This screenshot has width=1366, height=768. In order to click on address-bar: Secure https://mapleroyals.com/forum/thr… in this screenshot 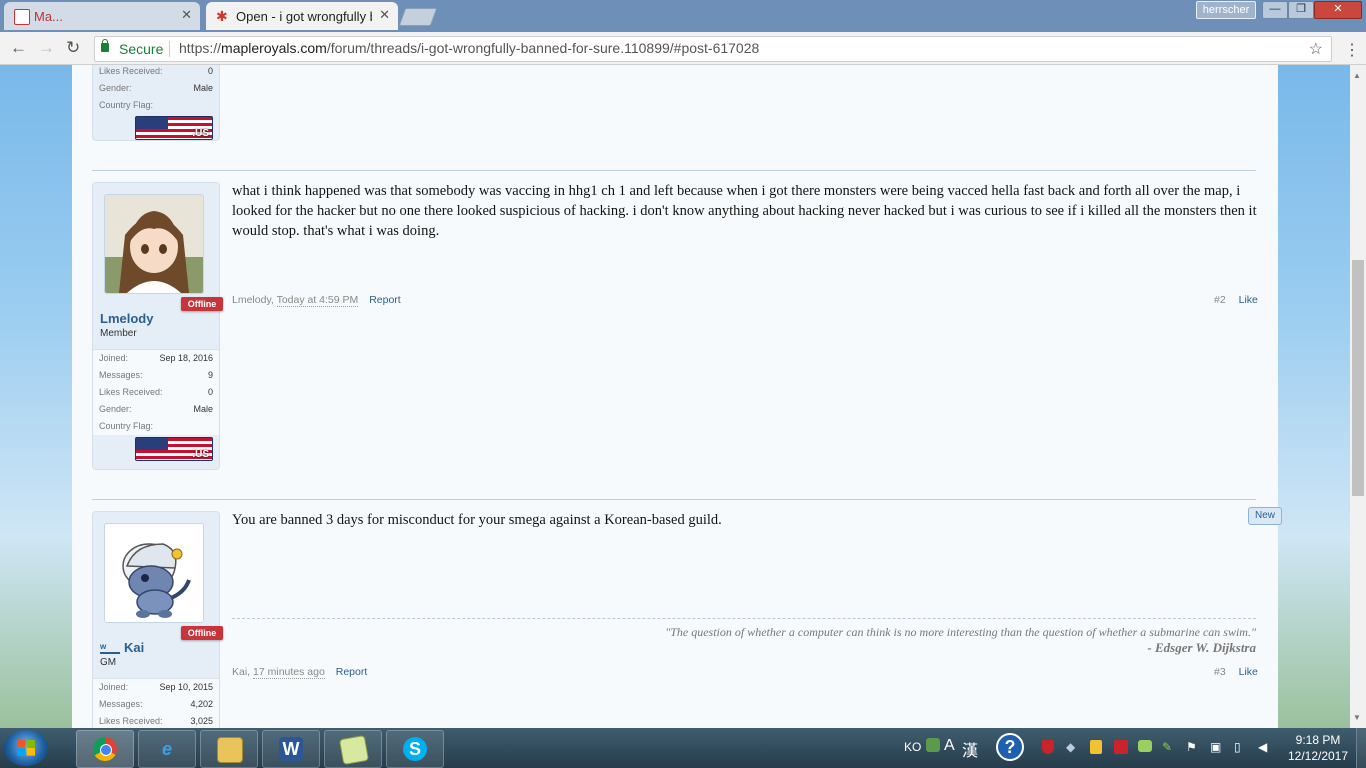, I will do `click(713, 49)`.